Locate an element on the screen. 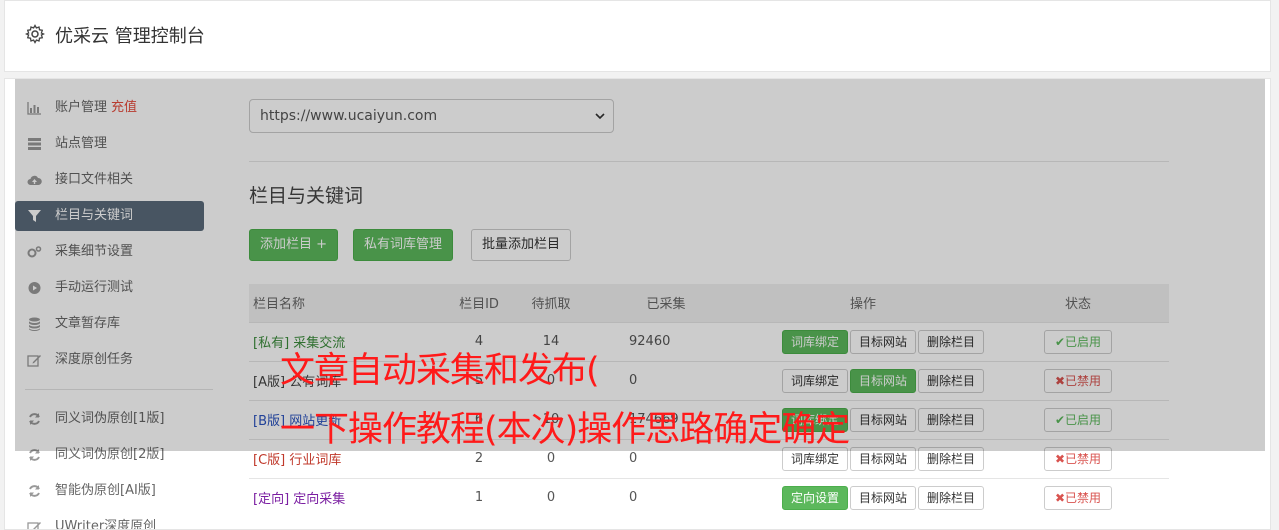 The image size is (1279, 530). direct-settings-button: 定向设置 is located at coordinates (814, 497).